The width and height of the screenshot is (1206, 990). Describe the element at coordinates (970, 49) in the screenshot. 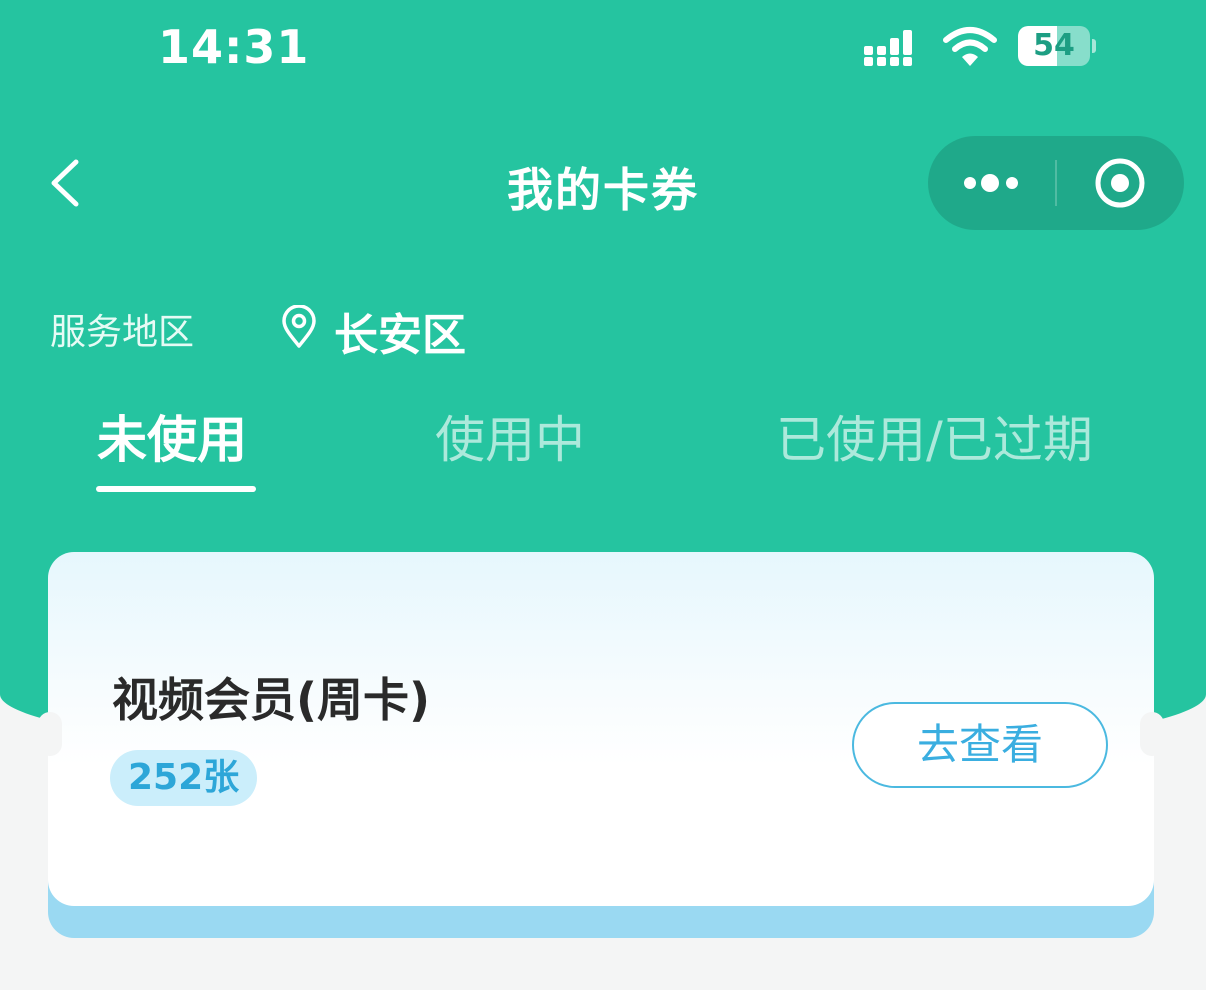

I see `wifi-icon` at that location.